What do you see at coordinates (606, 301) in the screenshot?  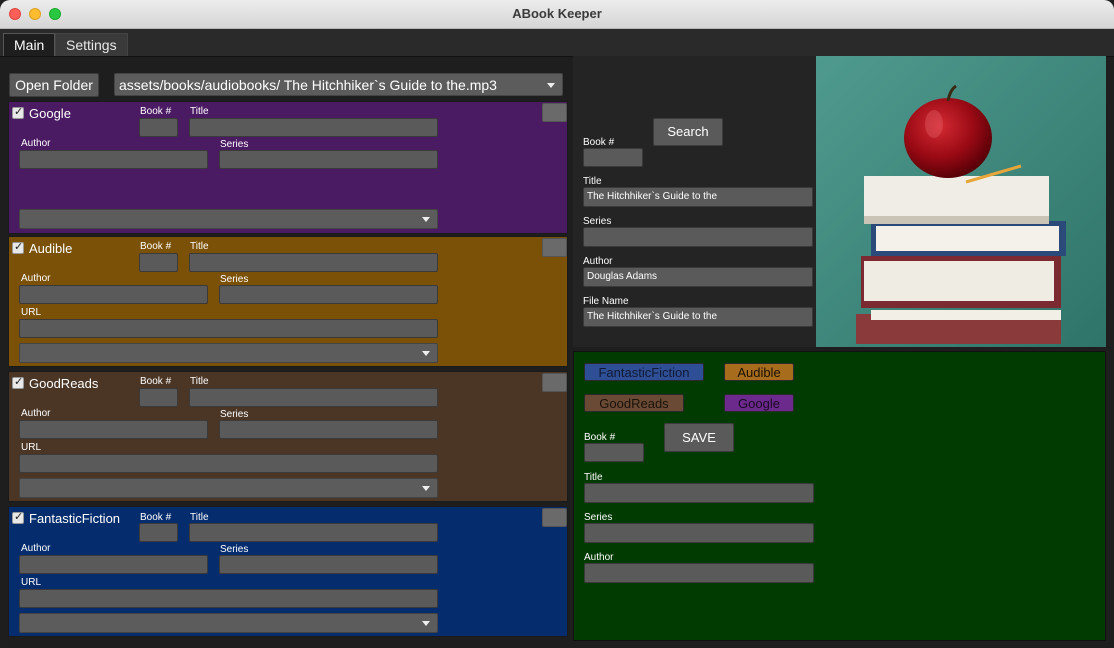 I see `file-name-label: File Name` at bounding box center [606, 301].